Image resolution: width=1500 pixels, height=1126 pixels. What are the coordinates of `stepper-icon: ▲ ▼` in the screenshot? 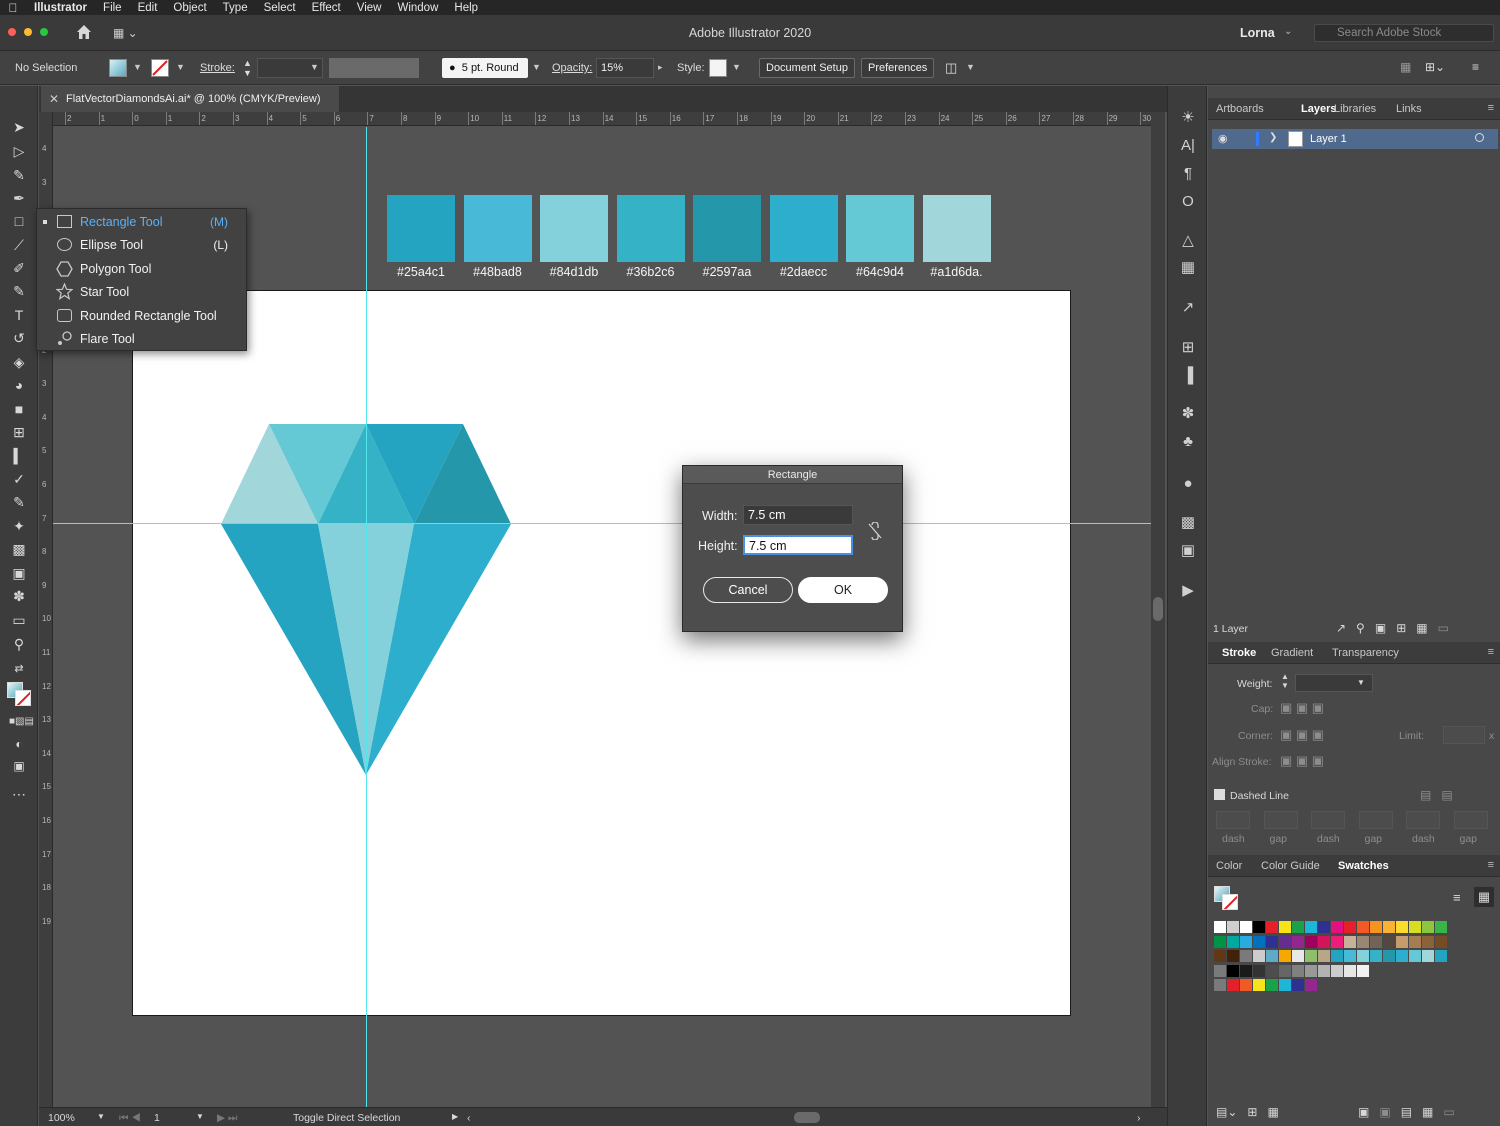 It's located at (247, 68).